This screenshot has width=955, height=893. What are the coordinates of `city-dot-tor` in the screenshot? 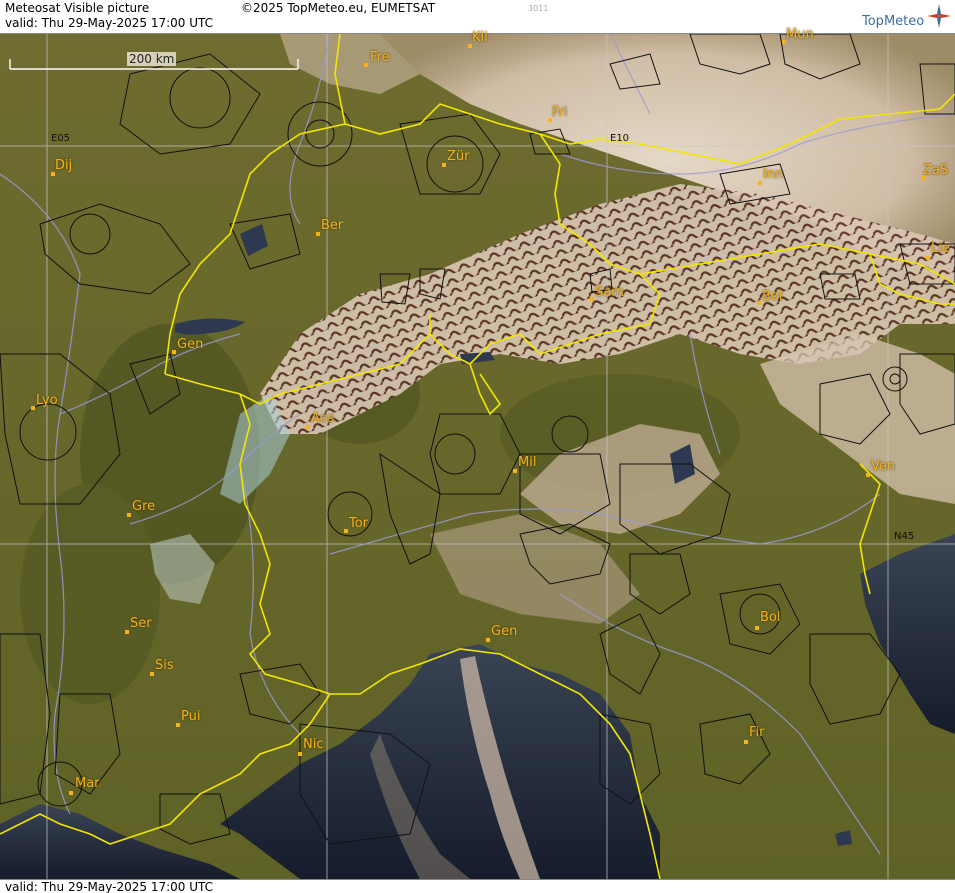 It's located at (346, 531).